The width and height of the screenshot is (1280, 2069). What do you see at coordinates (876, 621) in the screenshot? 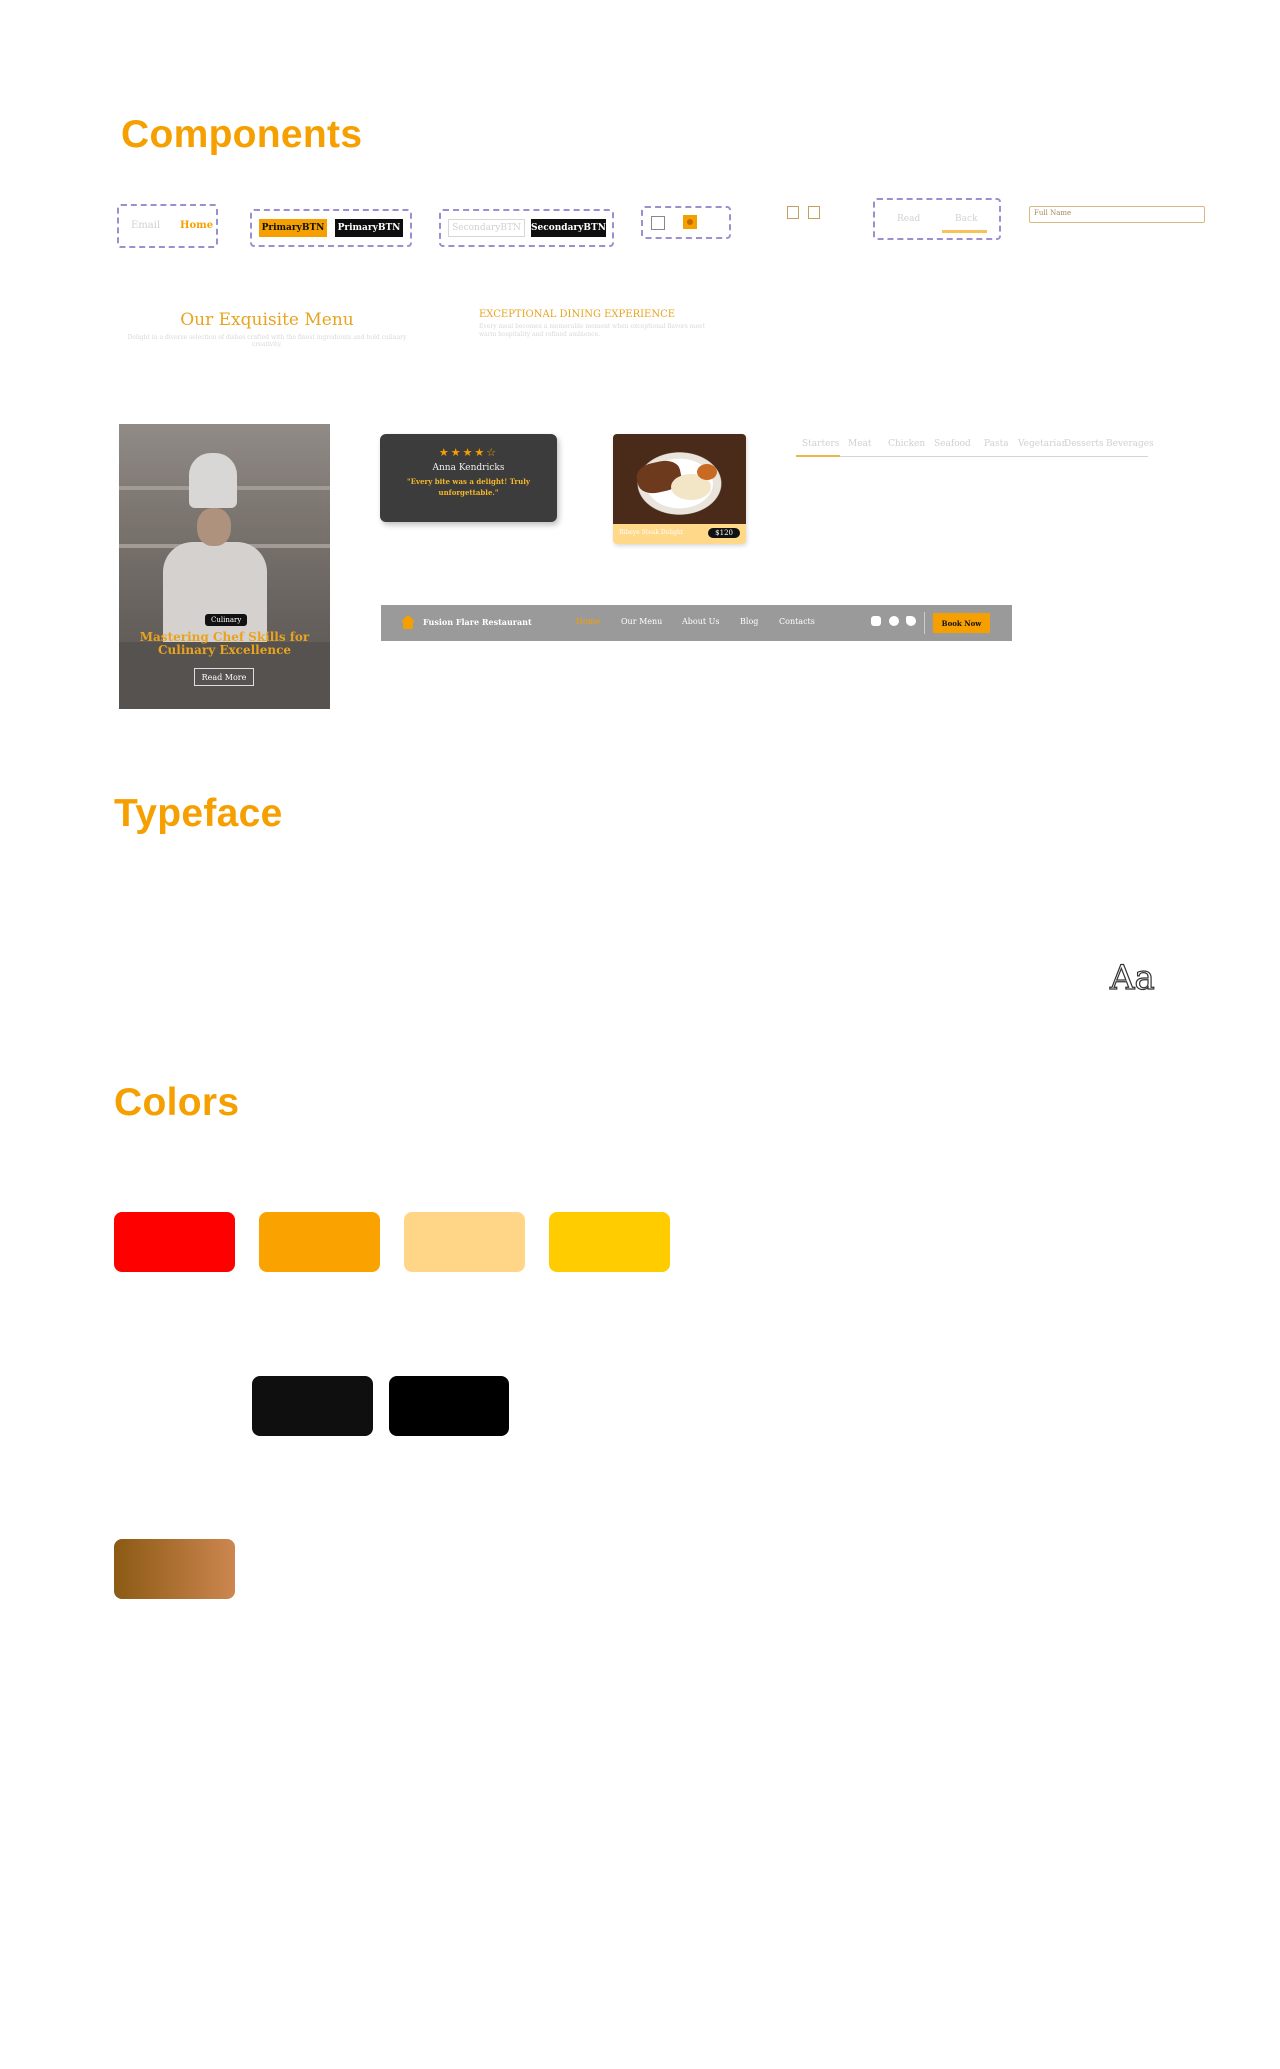
I see `instagram-icon` at bounding box center [876, 621].